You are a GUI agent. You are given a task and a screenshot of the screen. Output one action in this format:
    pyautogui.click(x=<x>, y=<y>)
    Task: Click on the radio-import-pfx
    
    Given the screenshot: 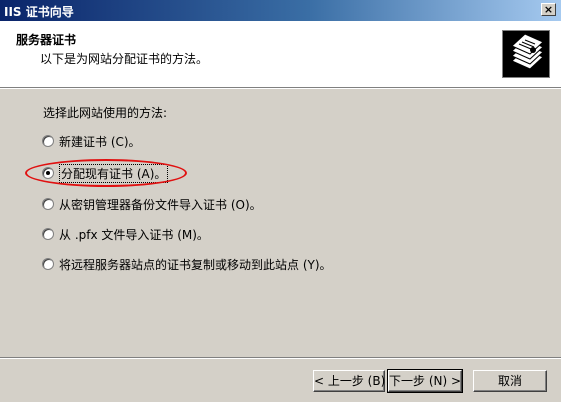 What is the action you would take?
    pyautogui.click(x=48, y=234)
    